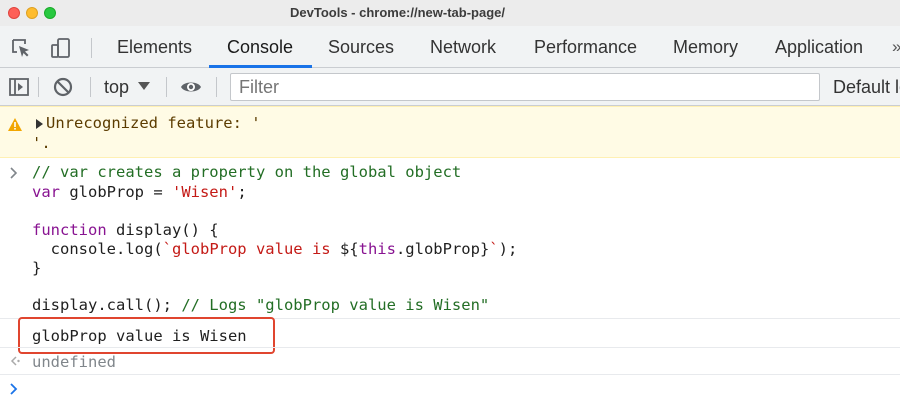 This screenshot has height=401, width=900. I want to click on code-text: );, so click(508, 249).